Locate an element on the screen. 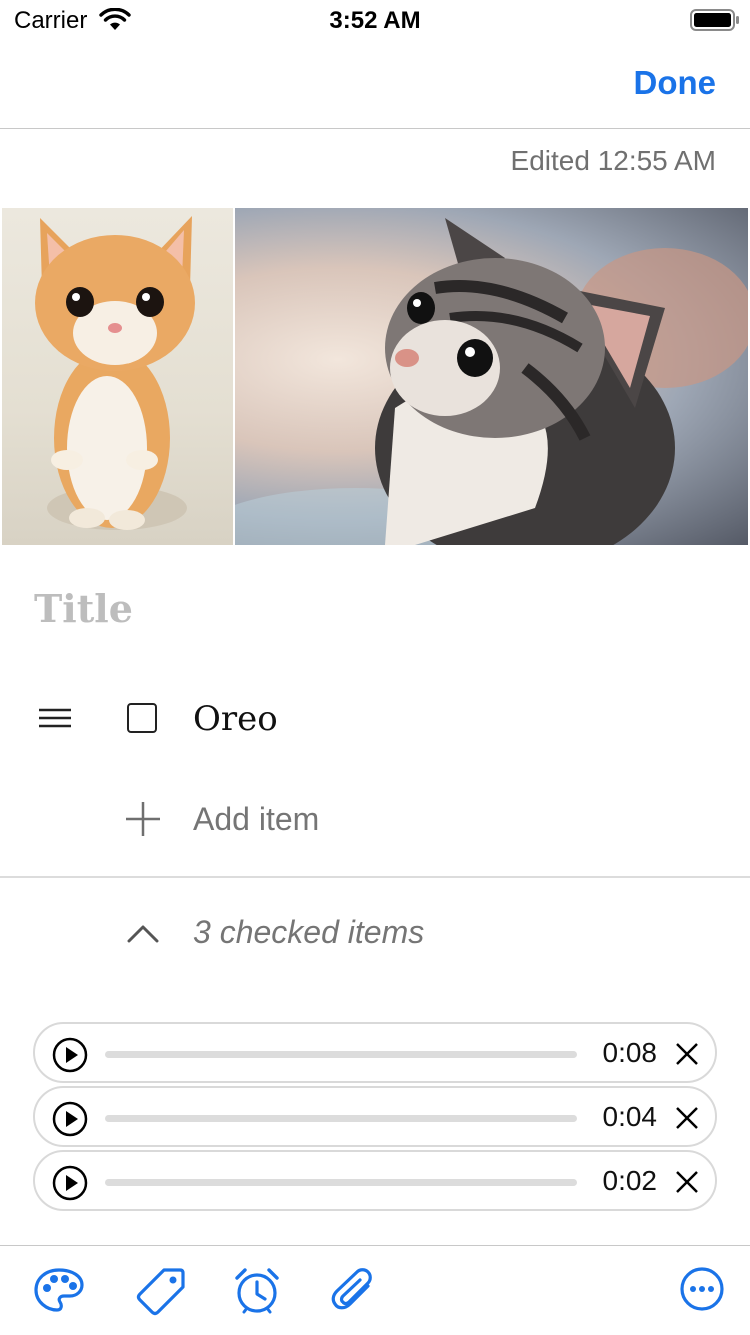  audio-recording: 0:08 is located at coordinates (375, 1052).